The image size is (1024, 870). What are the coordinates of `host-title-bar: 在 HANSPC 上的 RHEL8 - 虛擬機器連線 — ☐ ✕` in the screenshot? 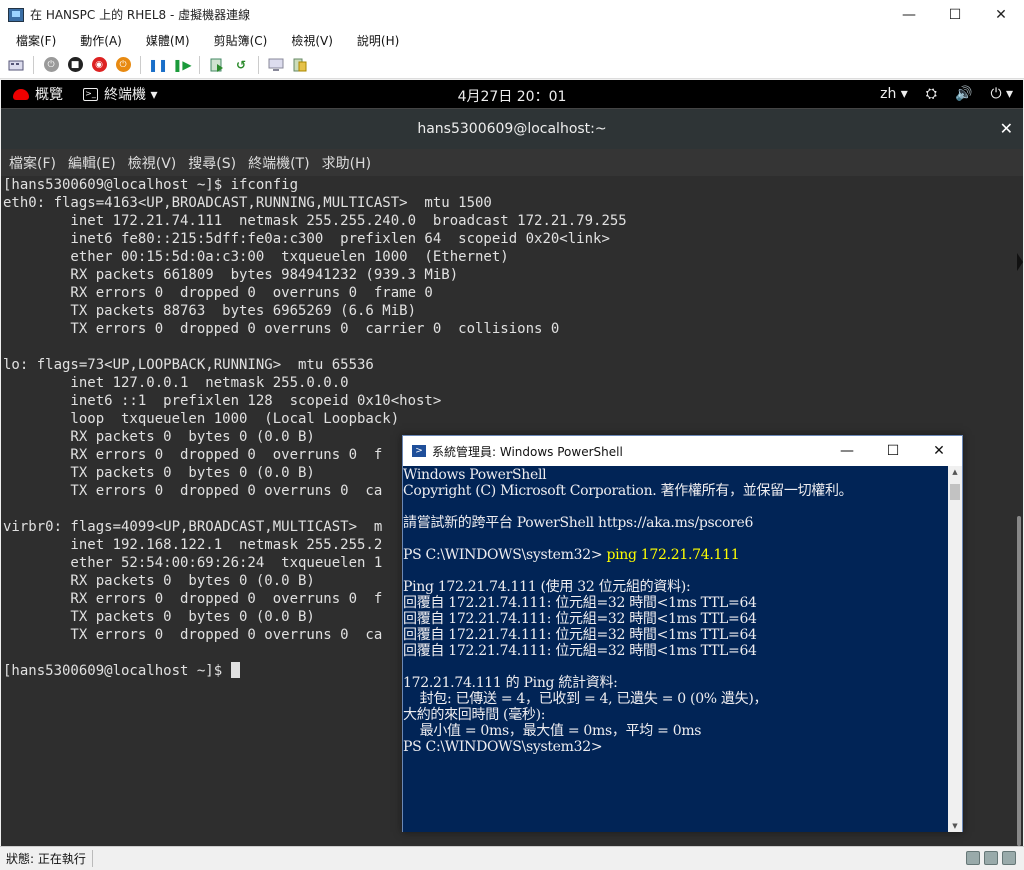 It's located at (512, 14).